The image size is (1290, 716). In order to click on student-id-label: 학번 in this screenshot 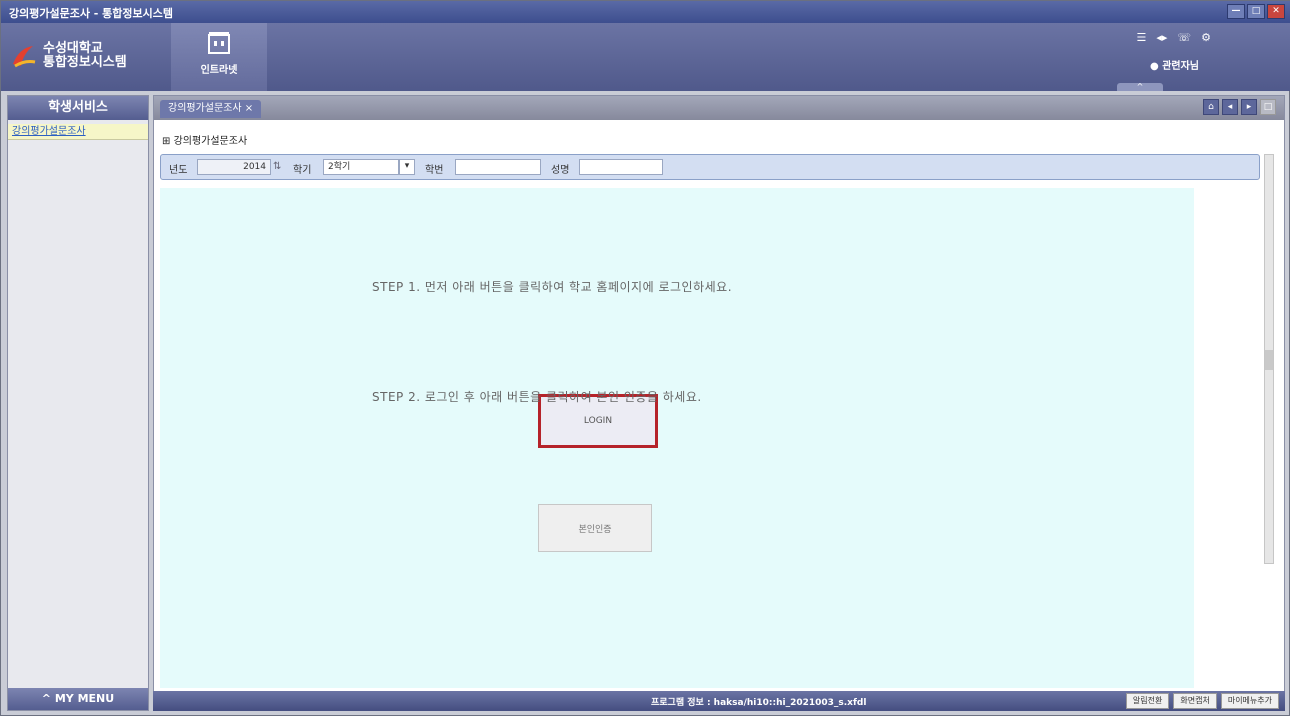, I will do `click(434, 170)`.